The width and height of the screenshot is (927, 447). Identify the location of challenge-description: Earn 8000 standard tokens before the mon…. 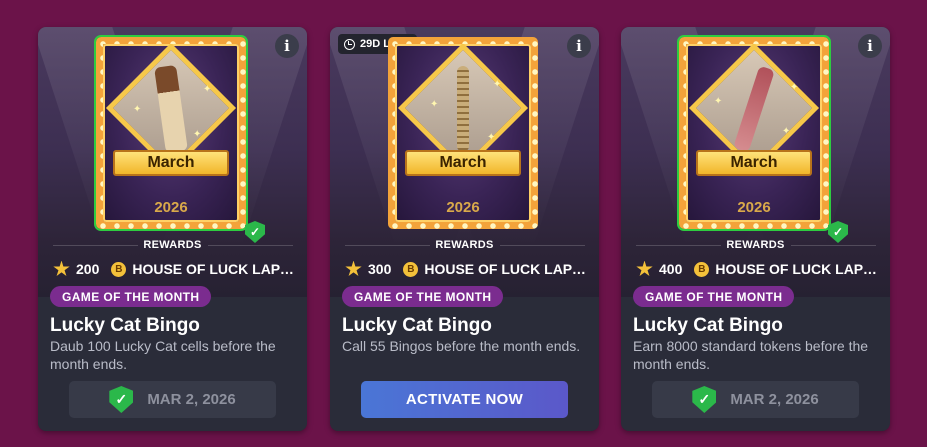
(751, 355).